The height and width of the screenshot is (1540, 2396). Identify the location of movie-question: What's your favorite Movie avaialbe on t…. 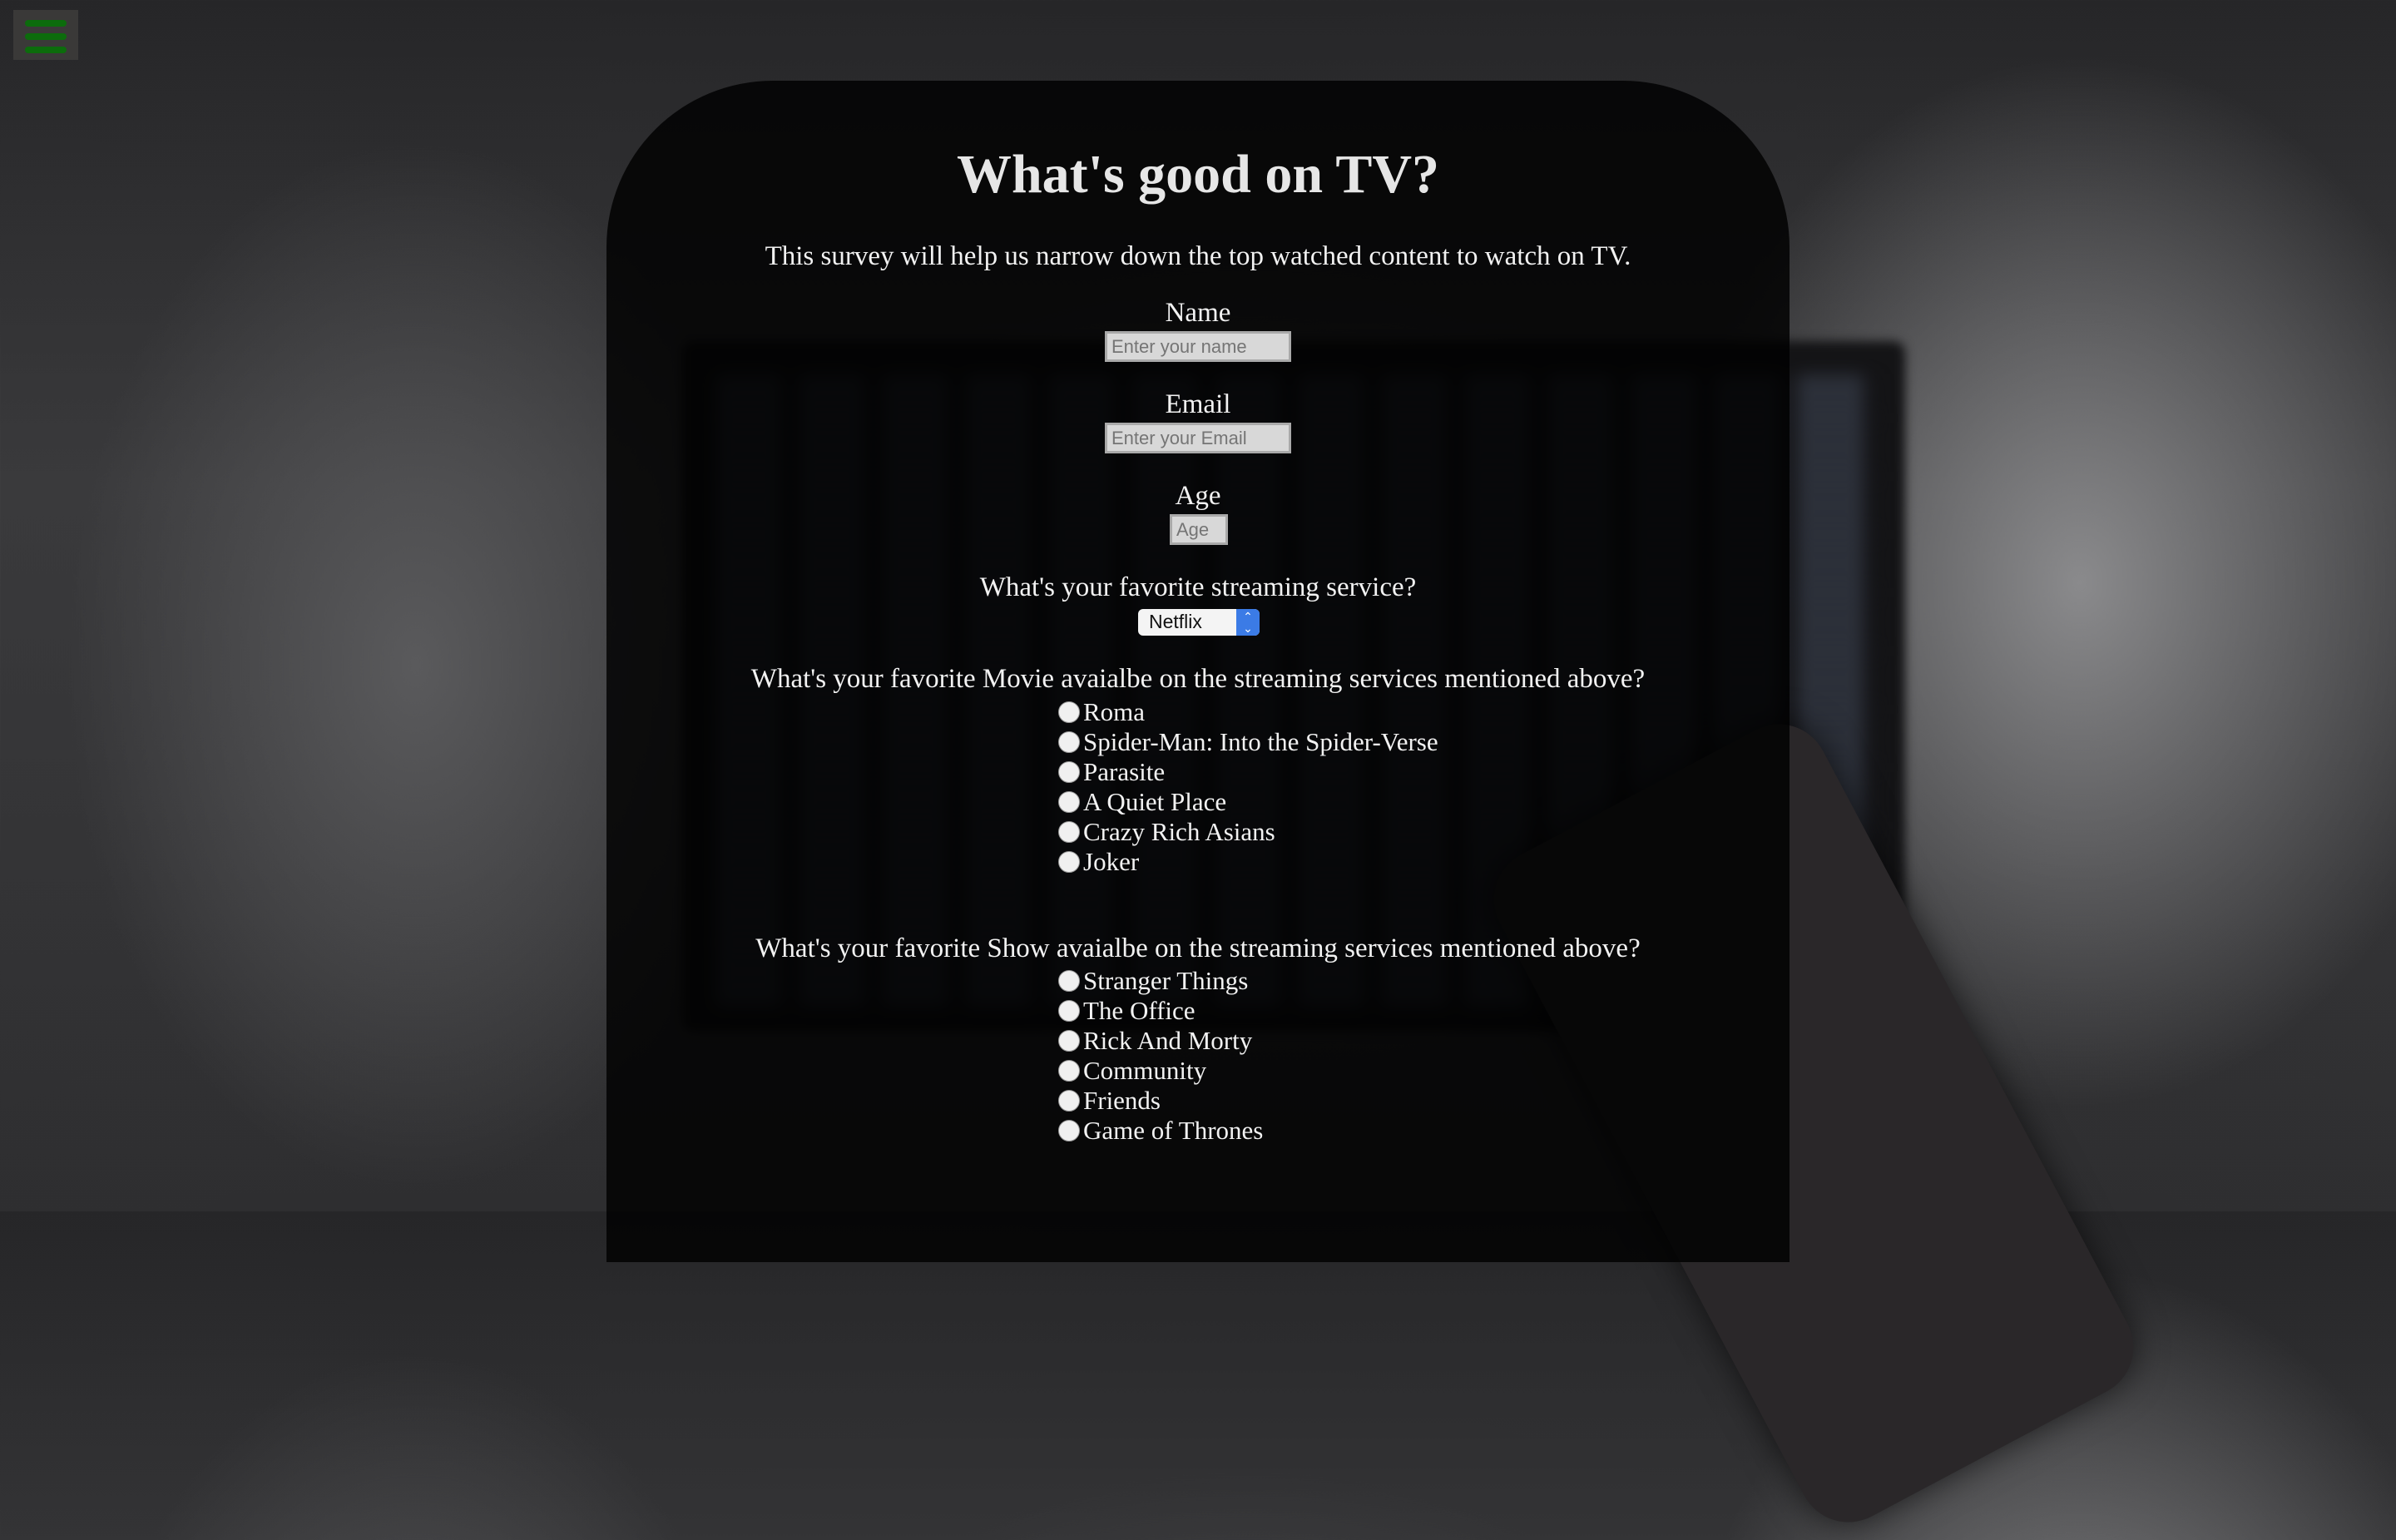
(1198, 679).